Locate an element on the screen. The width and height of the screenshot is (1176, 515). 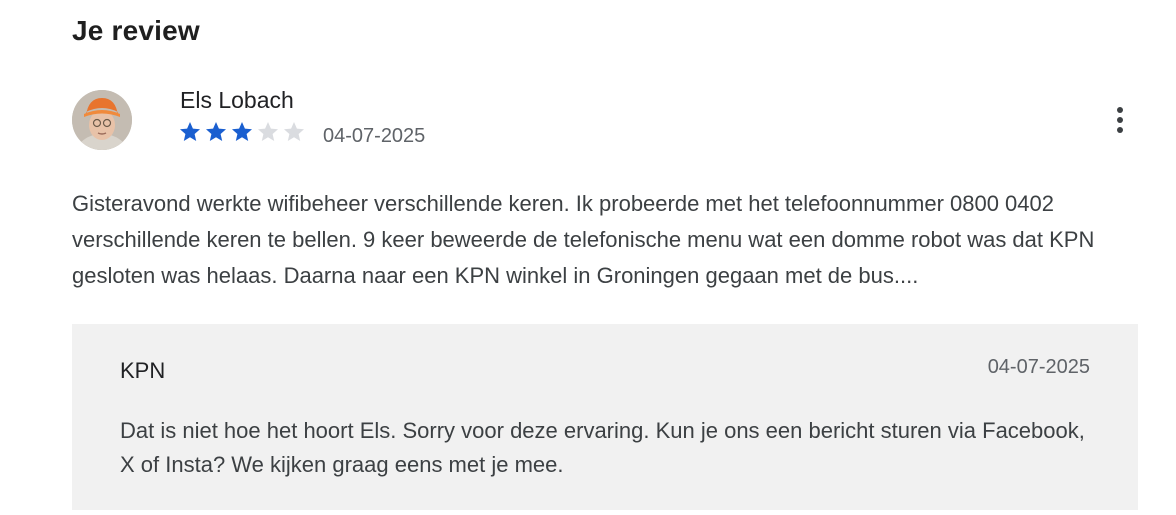
reviewer-name: Els Lobach is located at coordinates (237, 100).